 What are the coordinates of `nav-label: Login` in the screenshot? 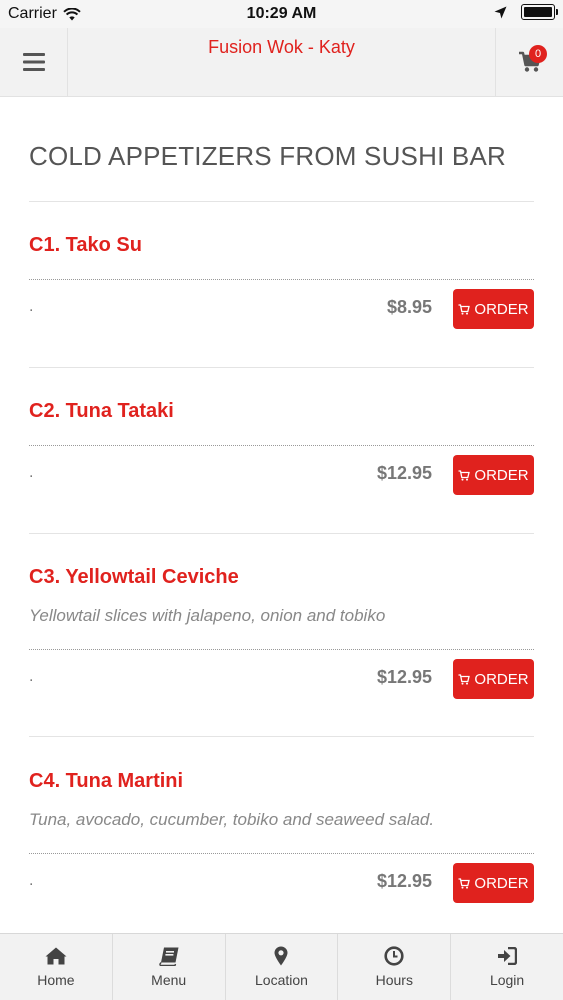 It's located at (507, 980).